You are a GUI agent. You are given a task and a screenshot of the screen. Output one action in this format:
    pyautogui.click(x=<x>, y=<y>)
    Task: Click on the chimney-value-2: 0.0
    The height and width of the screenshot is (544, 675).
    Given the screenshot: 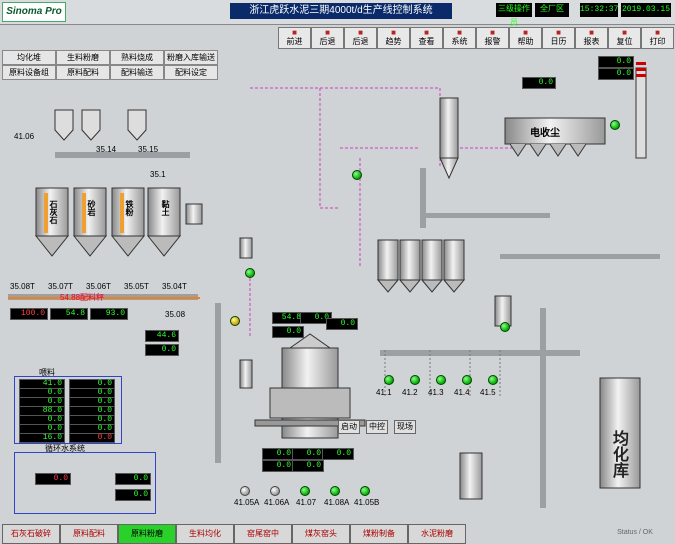 What is the action you would take?
    pyautogui.click(x=616, y=74)
    